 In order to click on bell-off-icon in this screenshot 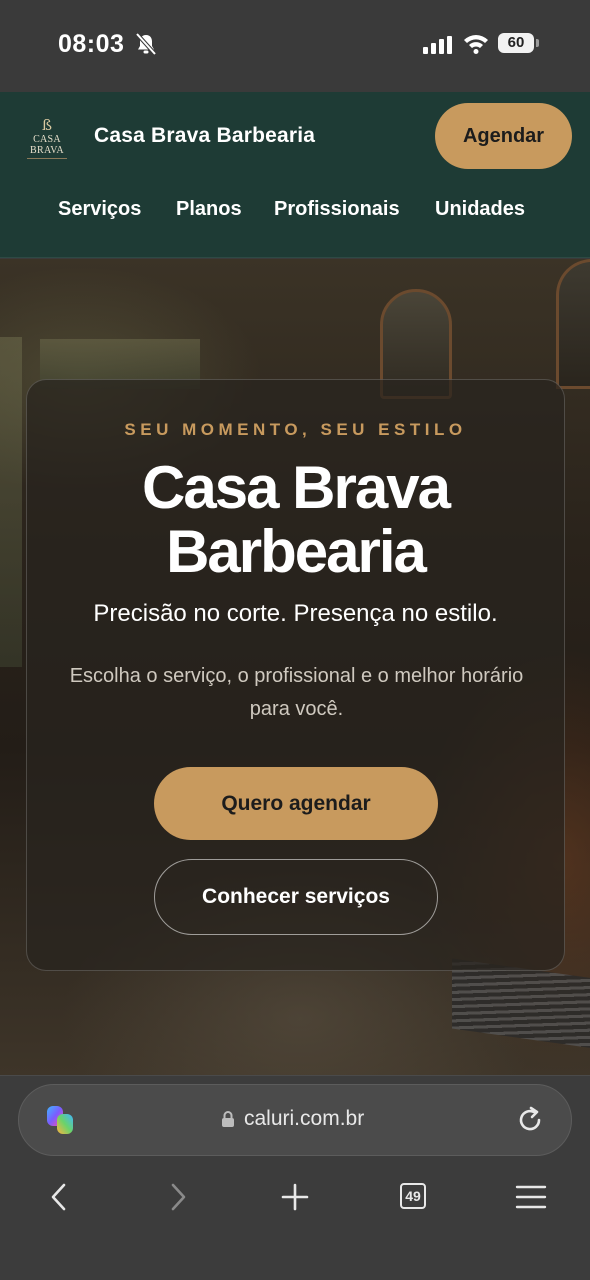, I will do `click(146, 44)`.